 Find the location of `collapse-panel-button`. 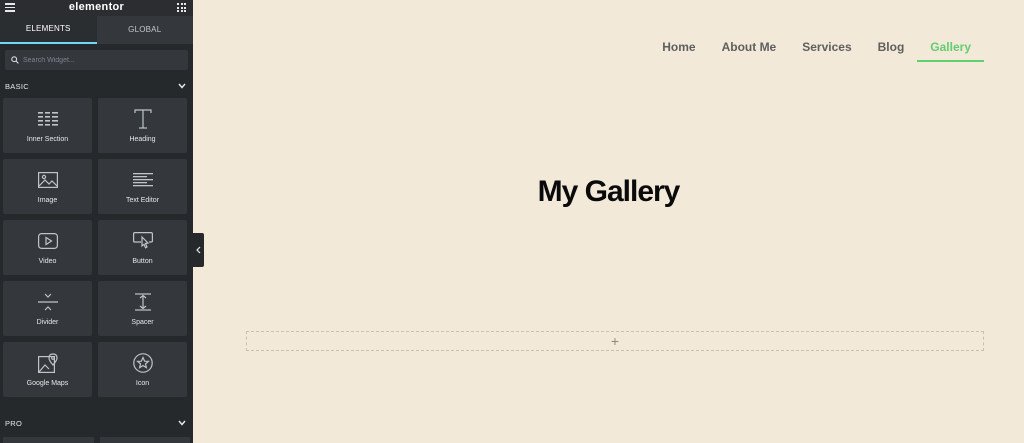

collapse-panel-button is located at coordinates (198, 250).